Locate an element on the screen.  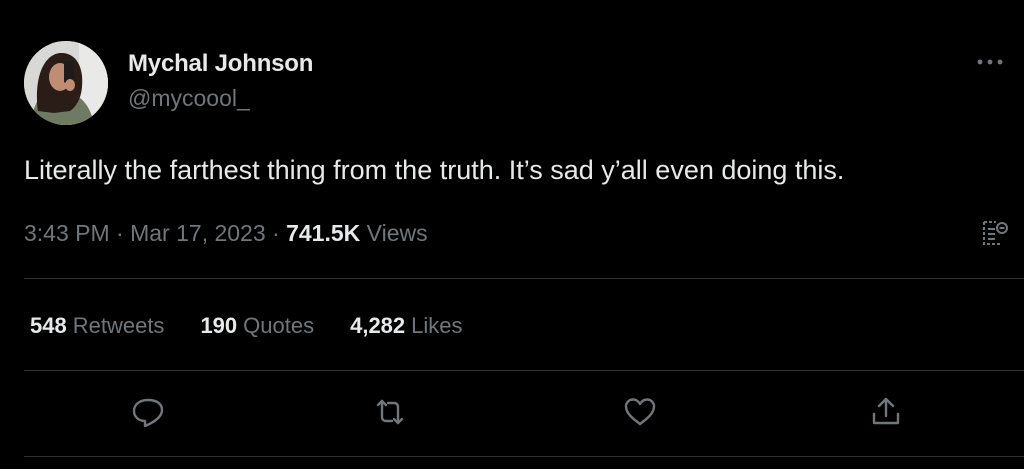
engagement-stats: 548 Retweets 190 Quotes 4,282 Likes is located at coordinates (246, 326).